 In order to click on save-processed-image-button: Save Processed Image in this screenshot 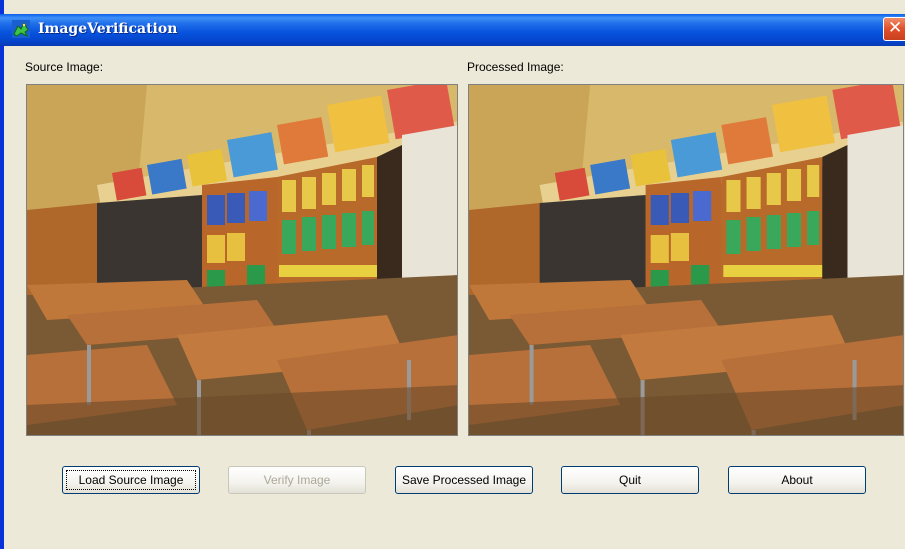, I will do `click(464, 480)`.